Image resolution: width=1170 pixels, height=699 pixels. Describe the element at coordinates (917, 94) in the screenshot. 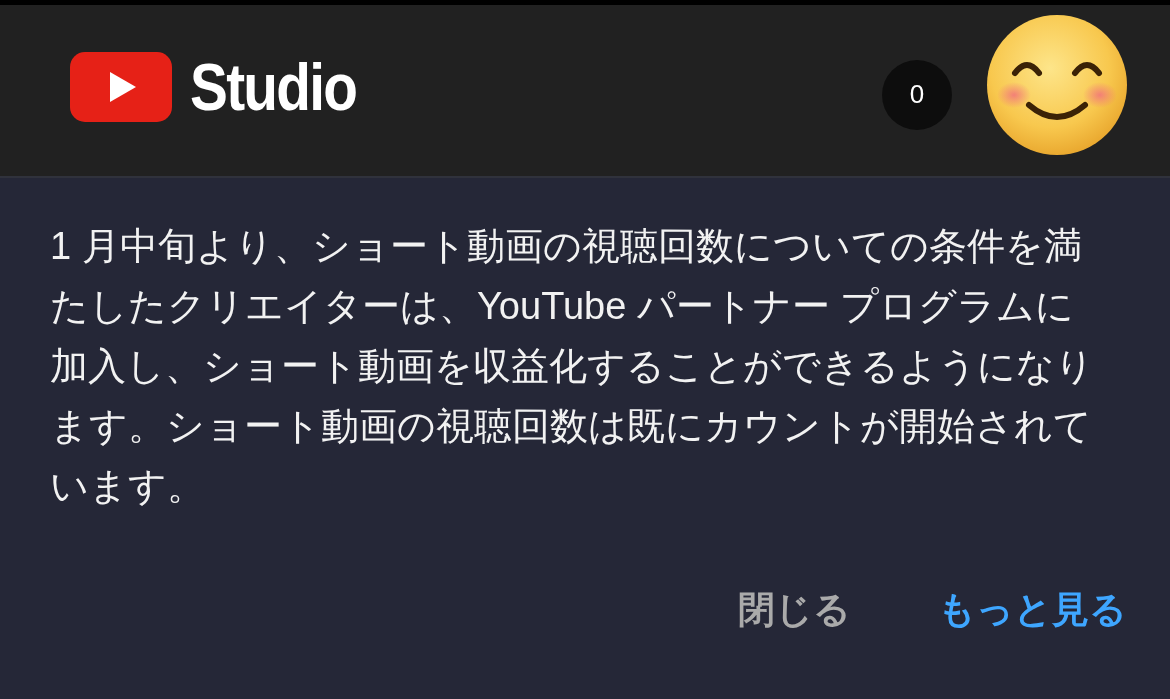

I see `notification-count: 0` at that location.